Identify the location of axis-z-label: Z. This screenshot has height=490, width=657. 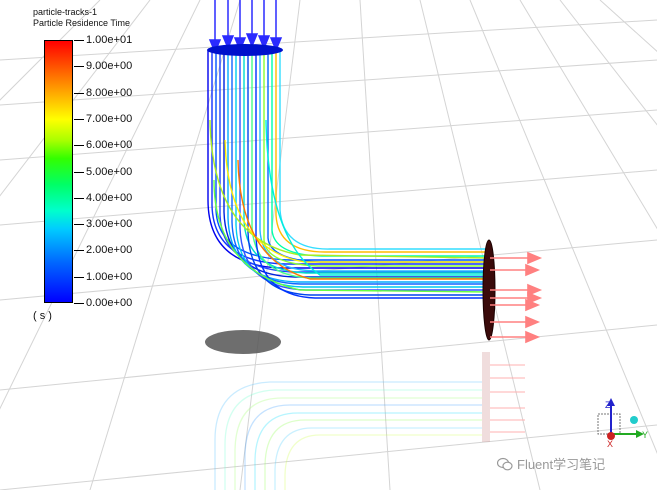
(608, 405).